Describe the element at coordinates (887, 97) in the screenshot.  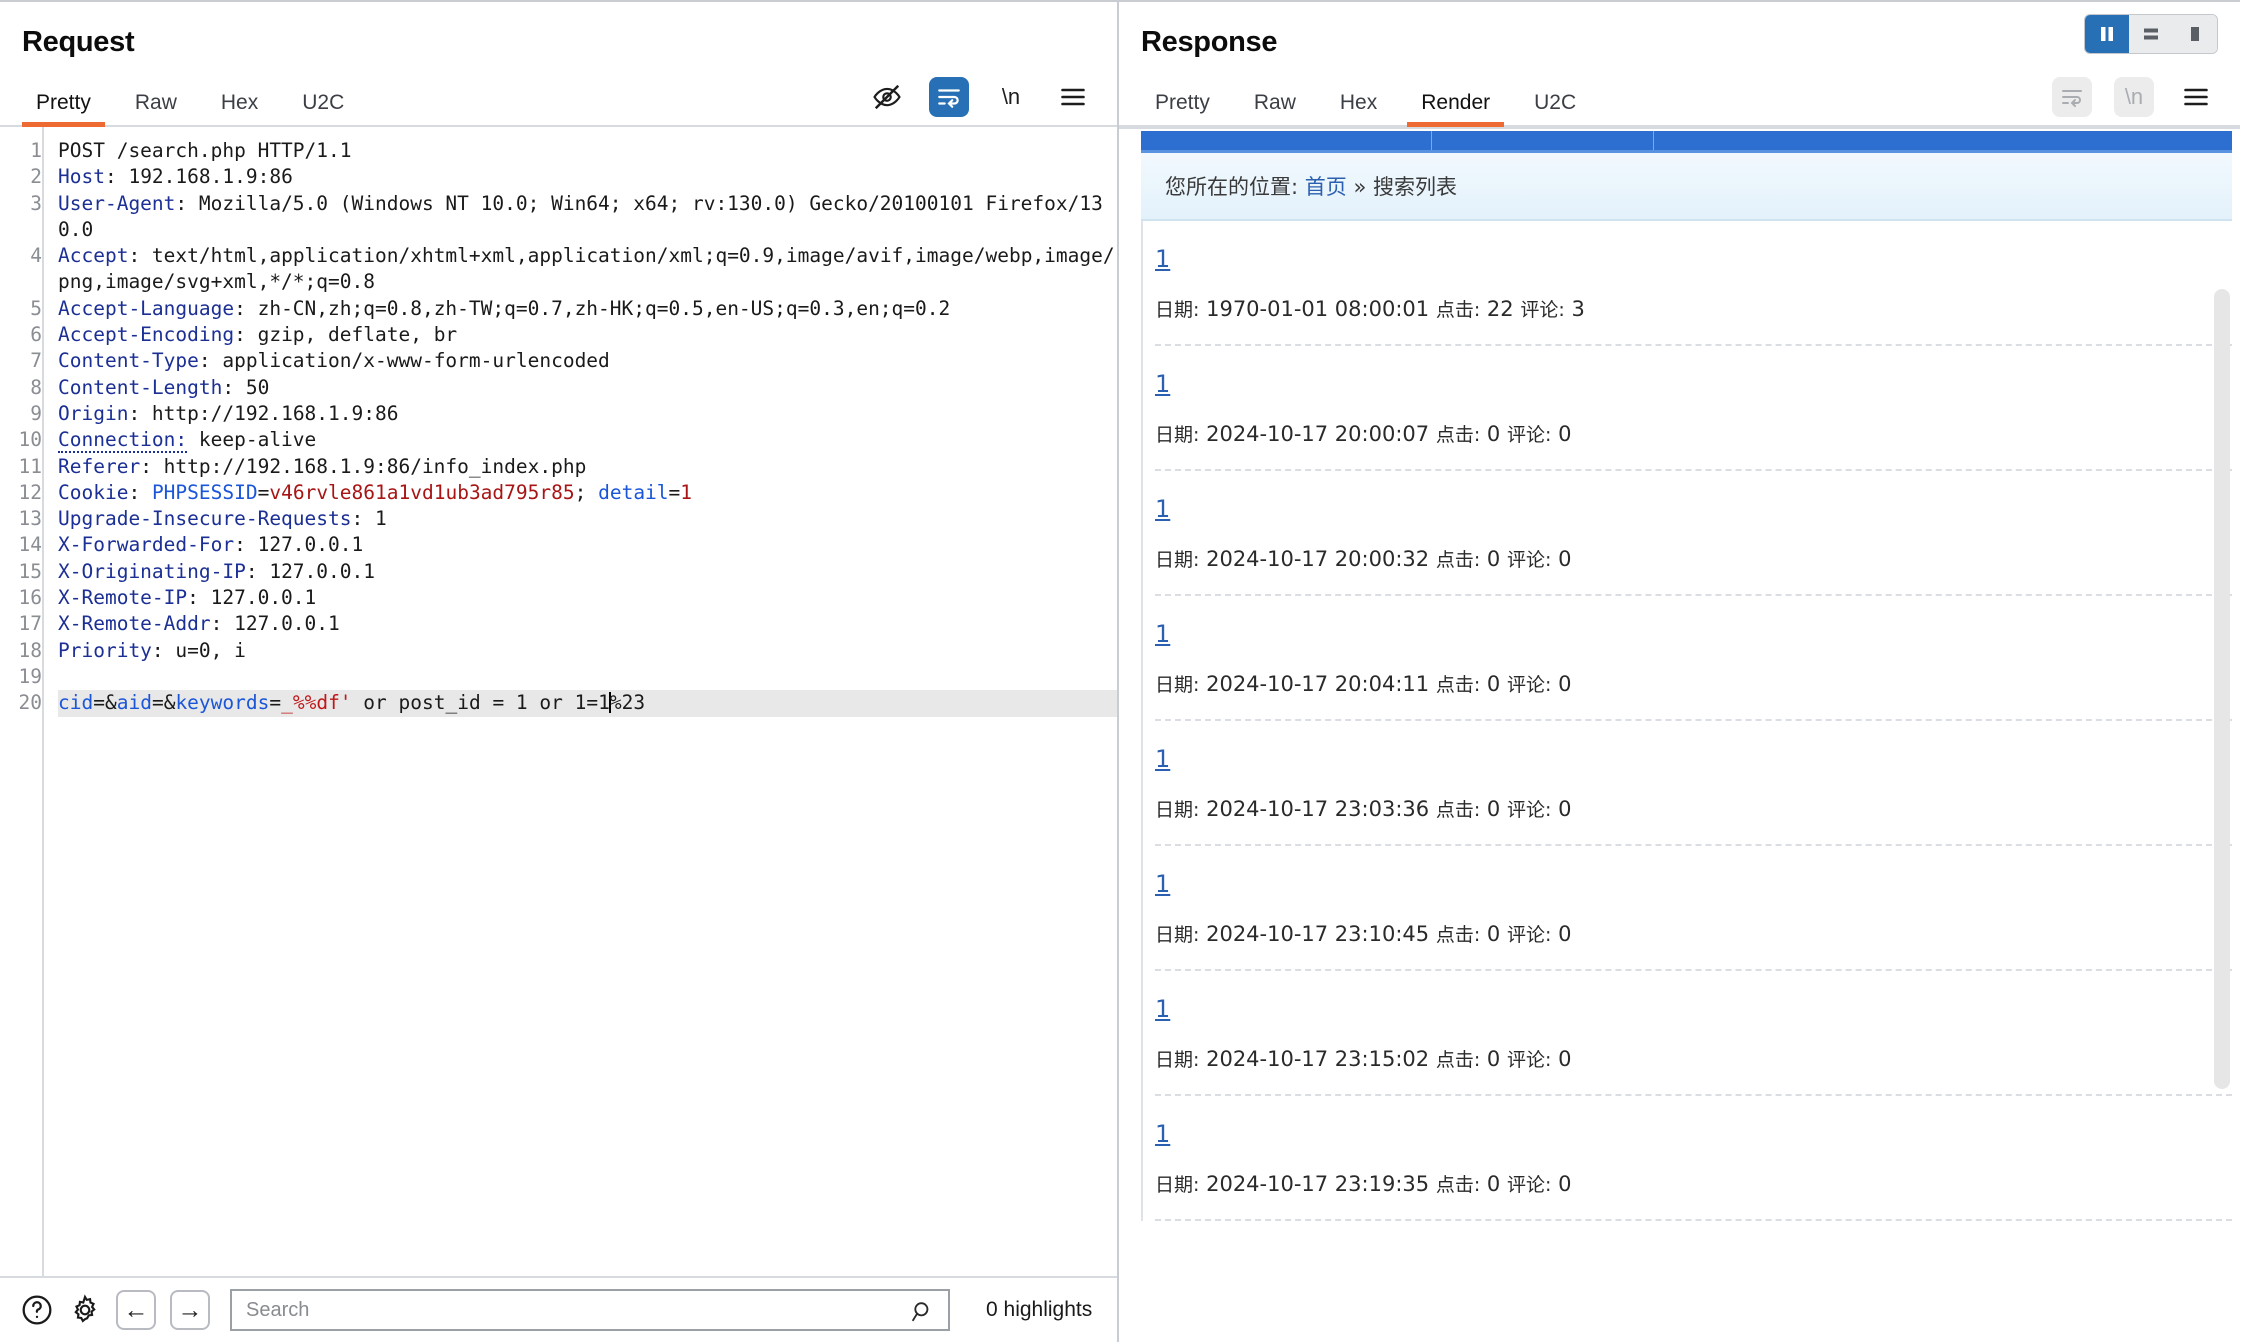
I see `eye-off-icon` at that location.